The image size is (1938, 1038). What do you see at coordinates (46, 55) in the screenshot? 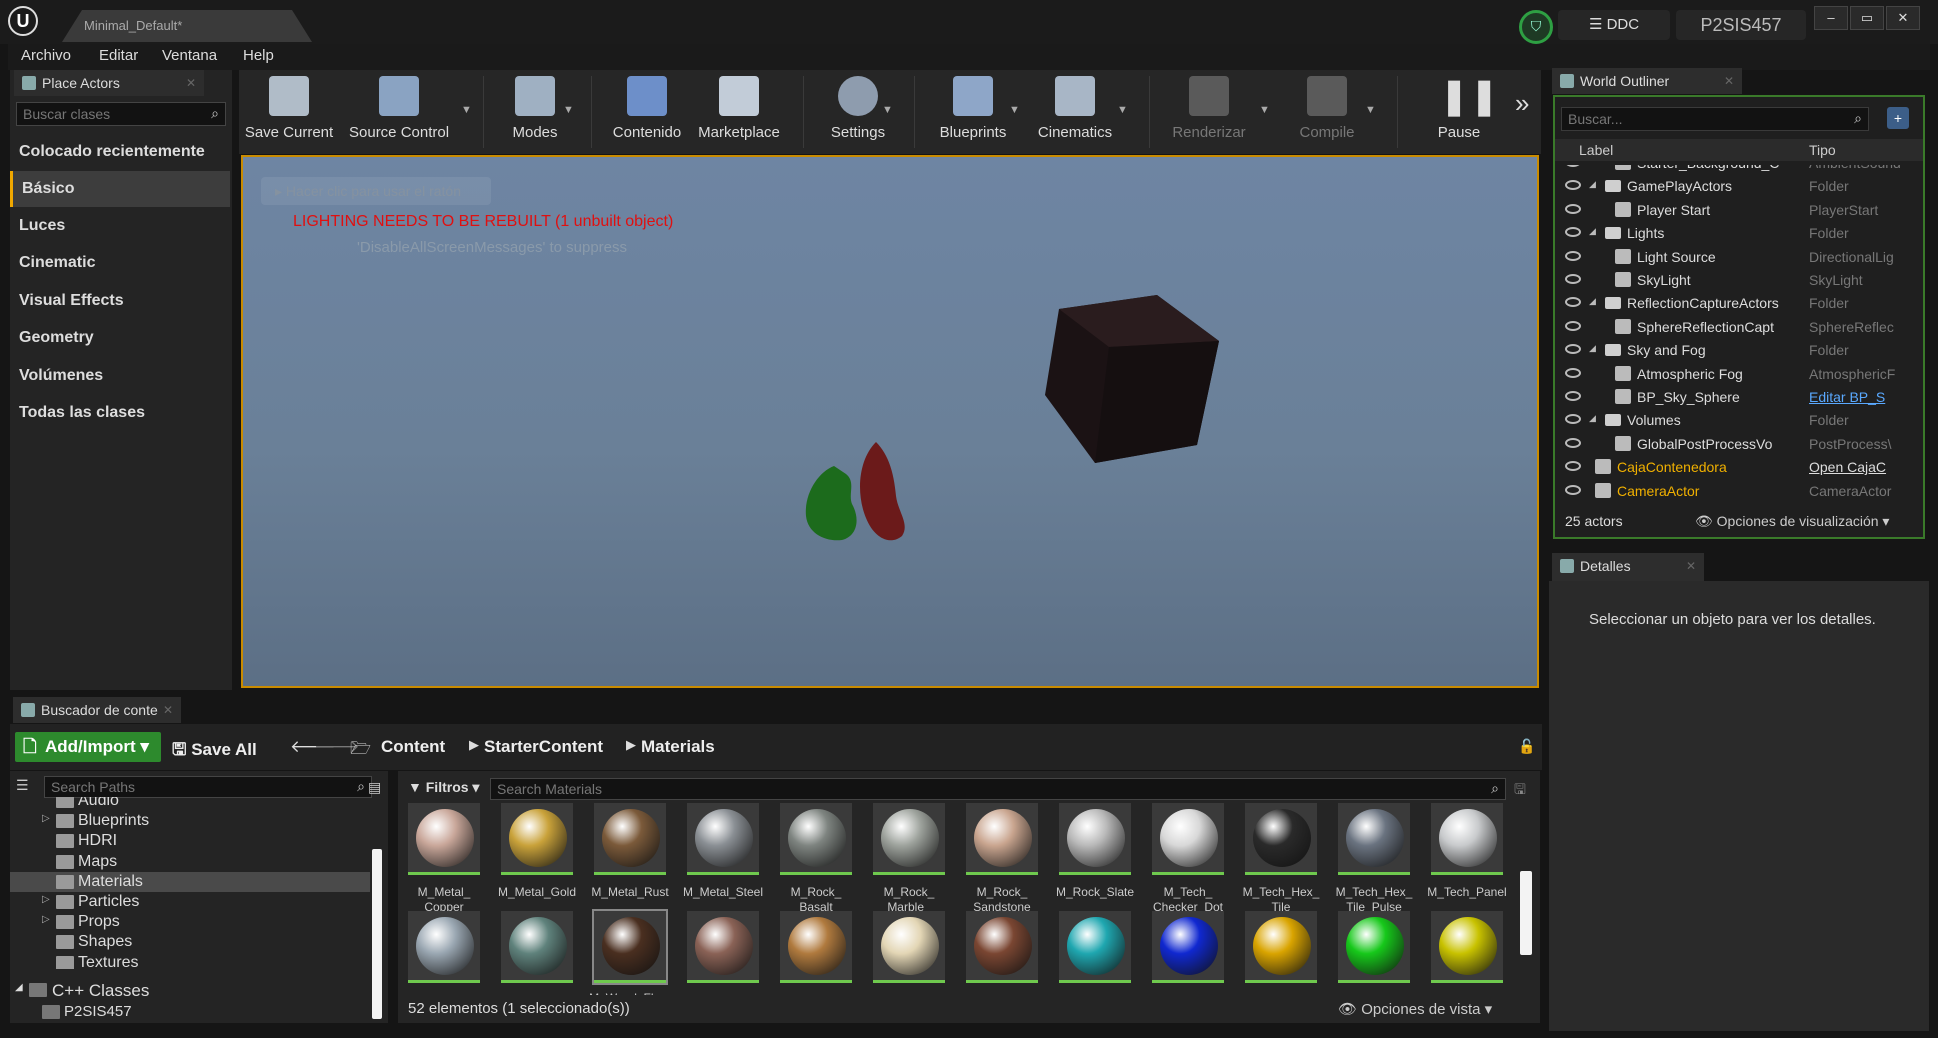
I see `menu-archivo: Archivo` at bounding box center [46, 55].